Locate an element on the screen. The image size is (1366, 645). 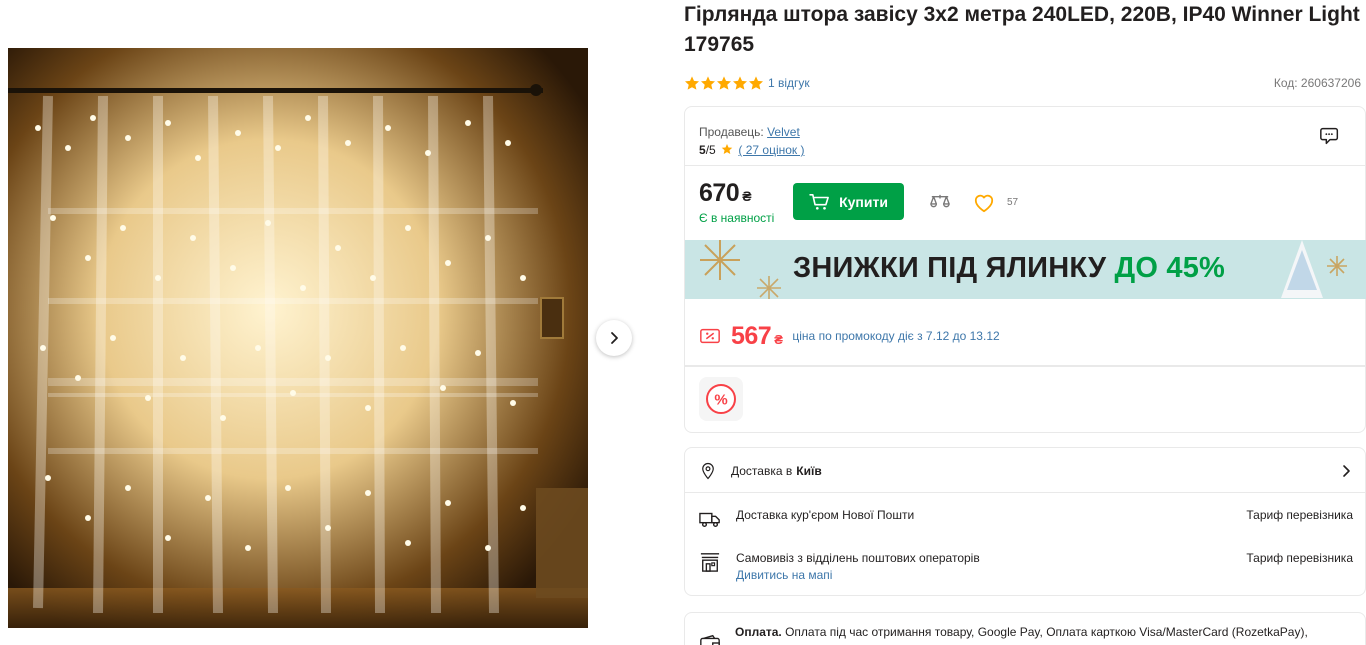
promo-note: ціна по промокоду діє з 7.12 до 13.12 is located at coordinates (895, 336).